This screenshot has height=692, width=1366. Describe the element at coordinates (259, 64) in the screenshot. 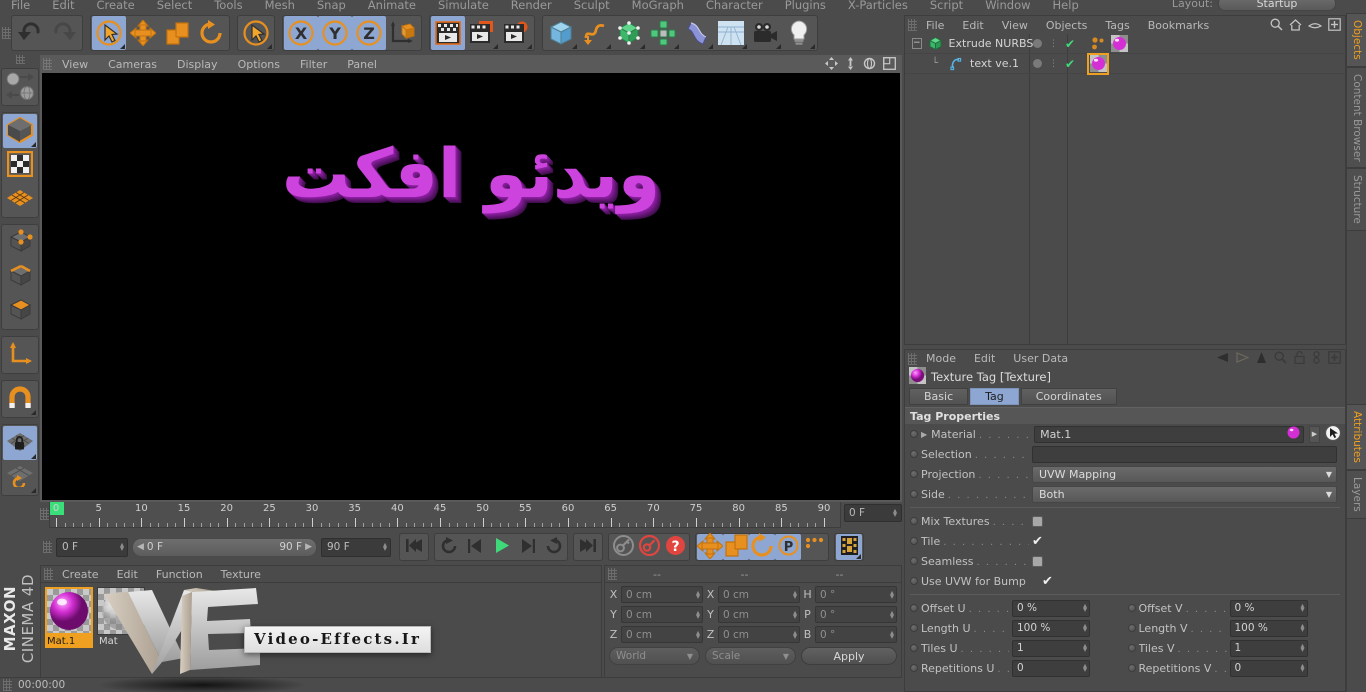

I see `viewport-menu-item-options: Options` at that location.